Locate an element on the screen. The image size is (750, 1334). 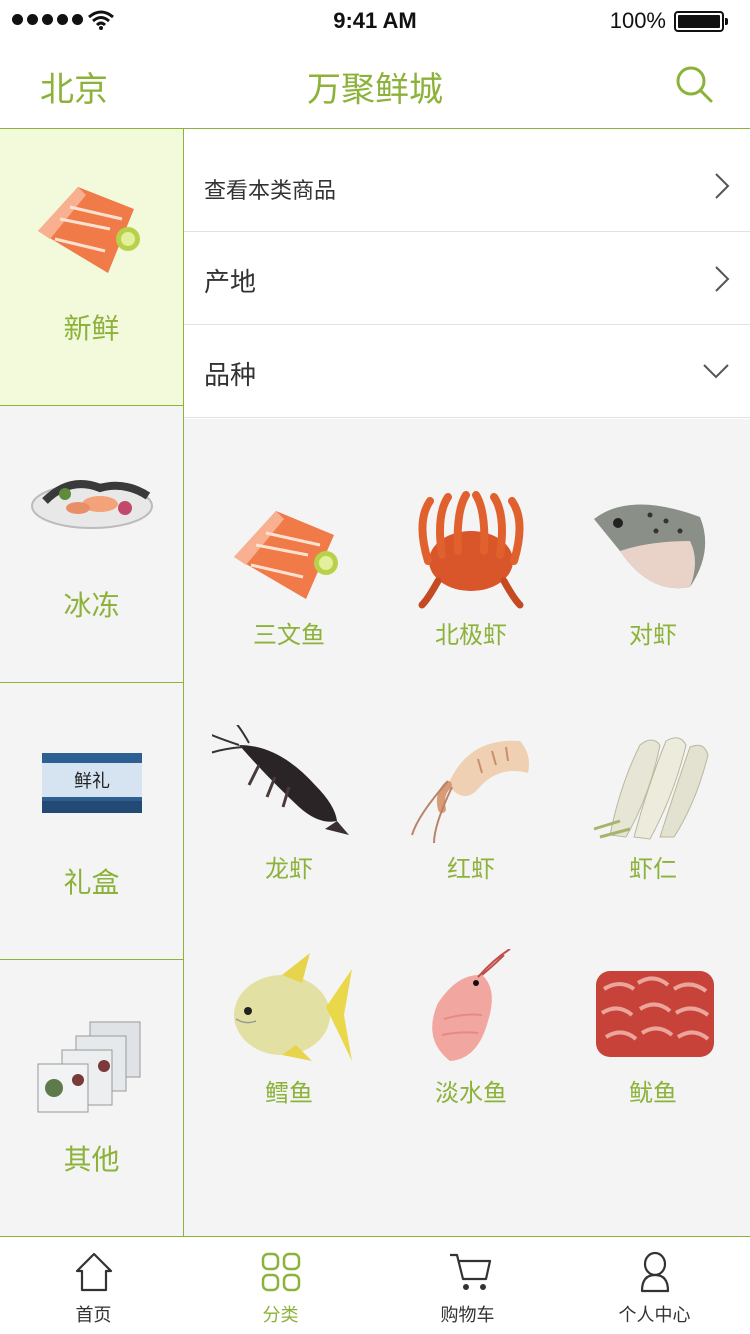
king-crab-image is located at coordinates (471, 550).